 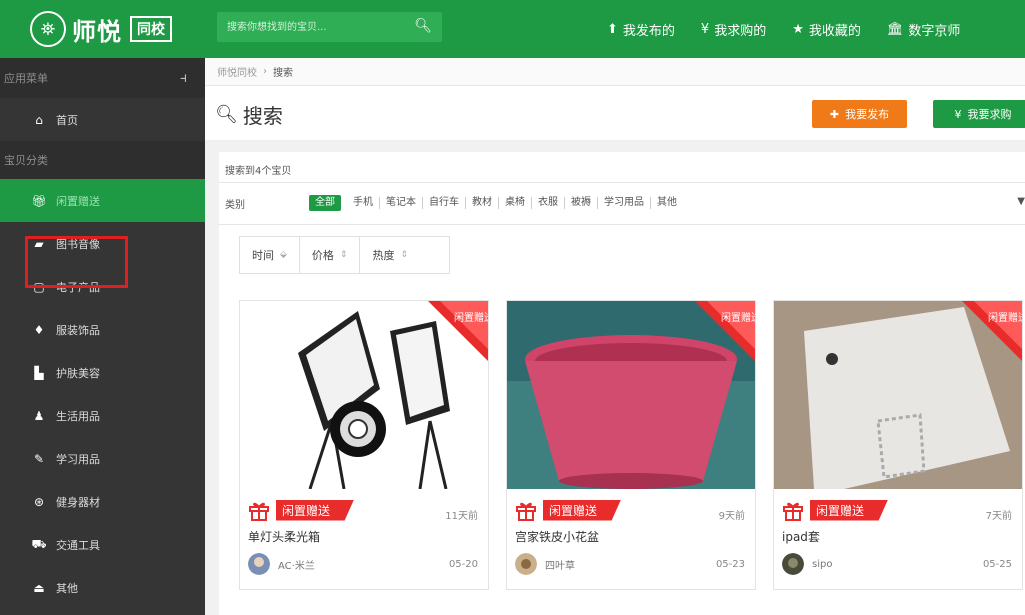 What do you see at coordinates (102, 329) in the screenshot?
I see `sidebar-item-clothing: ♦ 服装饰品` at bounding box center [102, 329].